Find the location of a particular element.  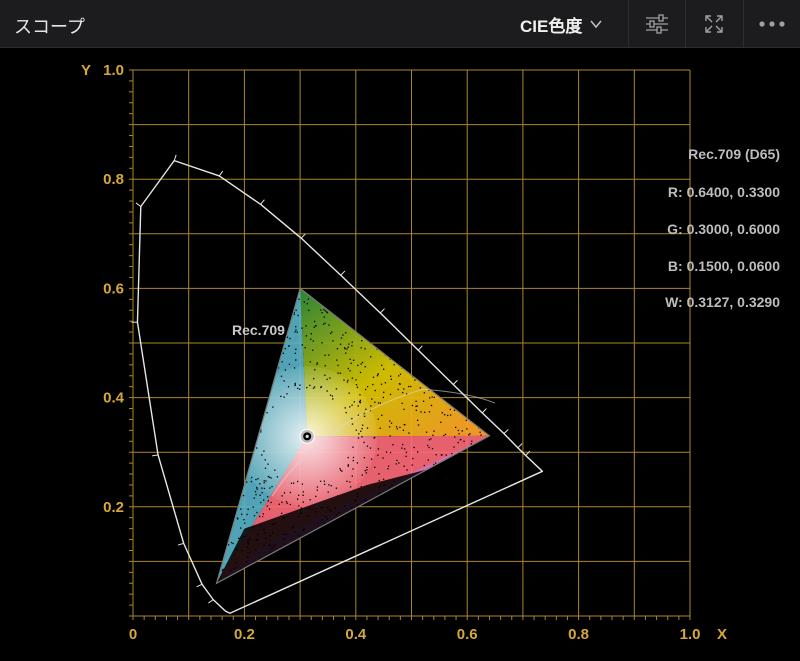

scope-type-dropdown: CIE色度 is located at coordinates (570, 24).